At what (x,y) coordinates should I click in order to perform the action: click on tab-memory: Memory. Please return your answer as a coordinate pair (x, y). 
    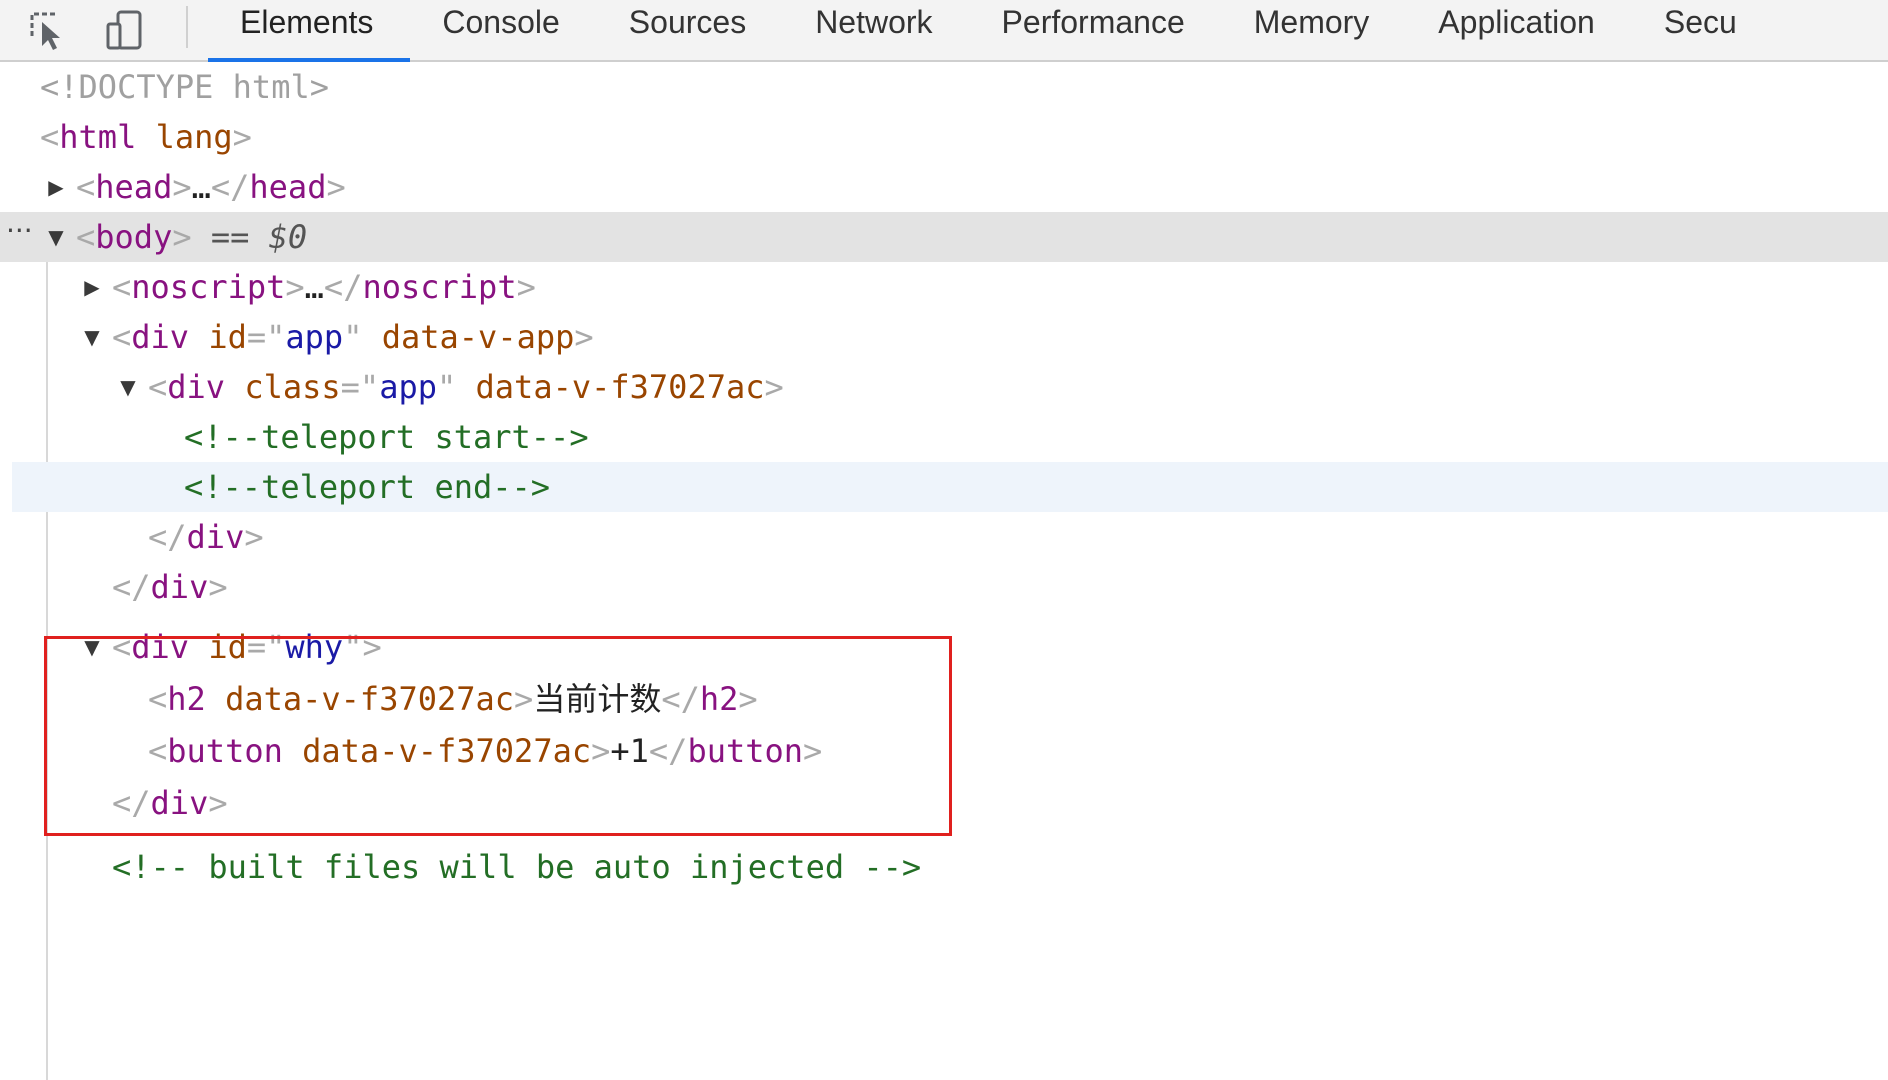
    Looking at the image, I should click on (1314, 31).